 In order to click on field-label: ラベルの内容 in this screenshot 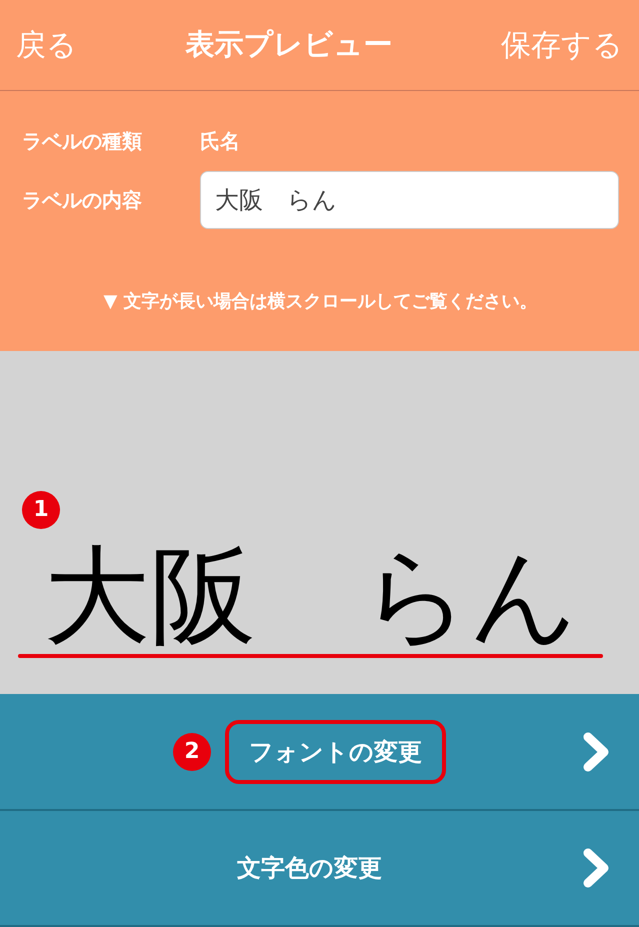, I will do `click(82, 200)`.